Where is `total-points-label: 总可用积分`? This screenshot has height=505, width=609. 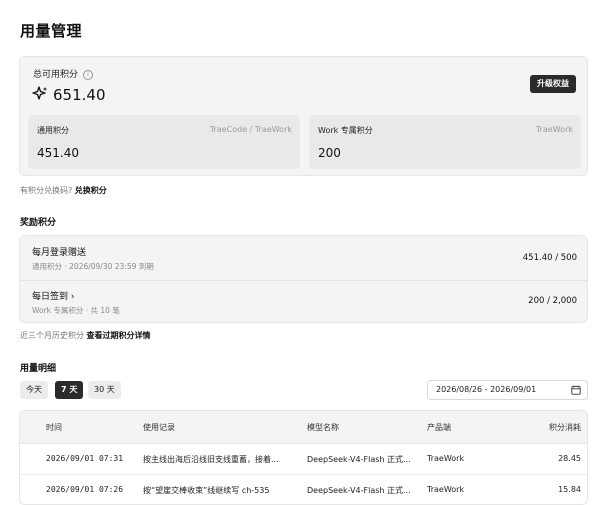
total-points-label: 总可用积分 is located at coordinates (56, 75).